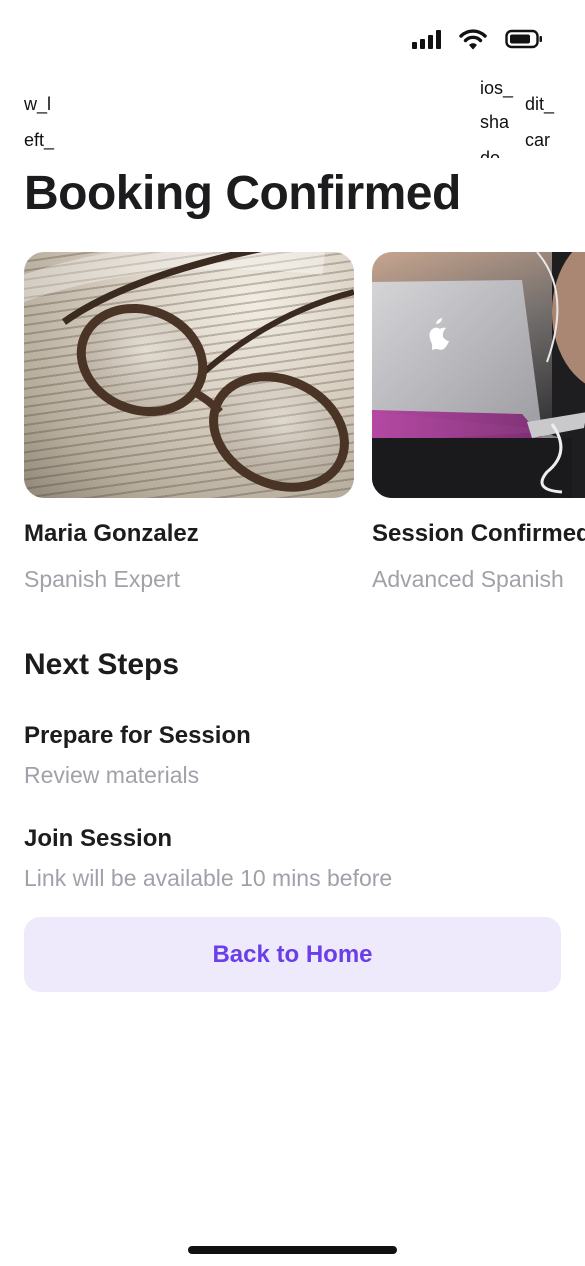  What do you see at coordinates (478, 533) in the screenshot?
I see `card-title: Session Confirmed` at bounding box center [478, 533].